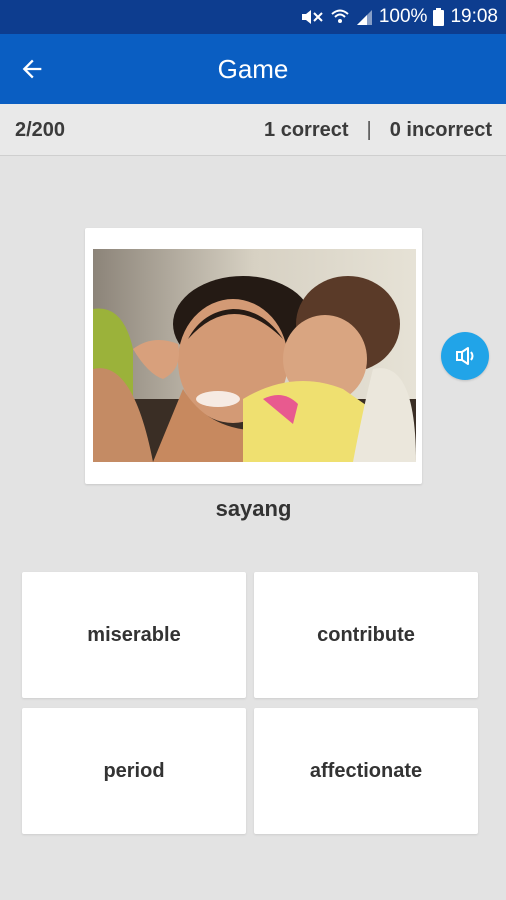 The height and width of the screenshot is (900, 506). Describe the element at coordinates (378, 130) in the screenshot. I see `score-summary: 1 correct | 0 incorrect` at that location.